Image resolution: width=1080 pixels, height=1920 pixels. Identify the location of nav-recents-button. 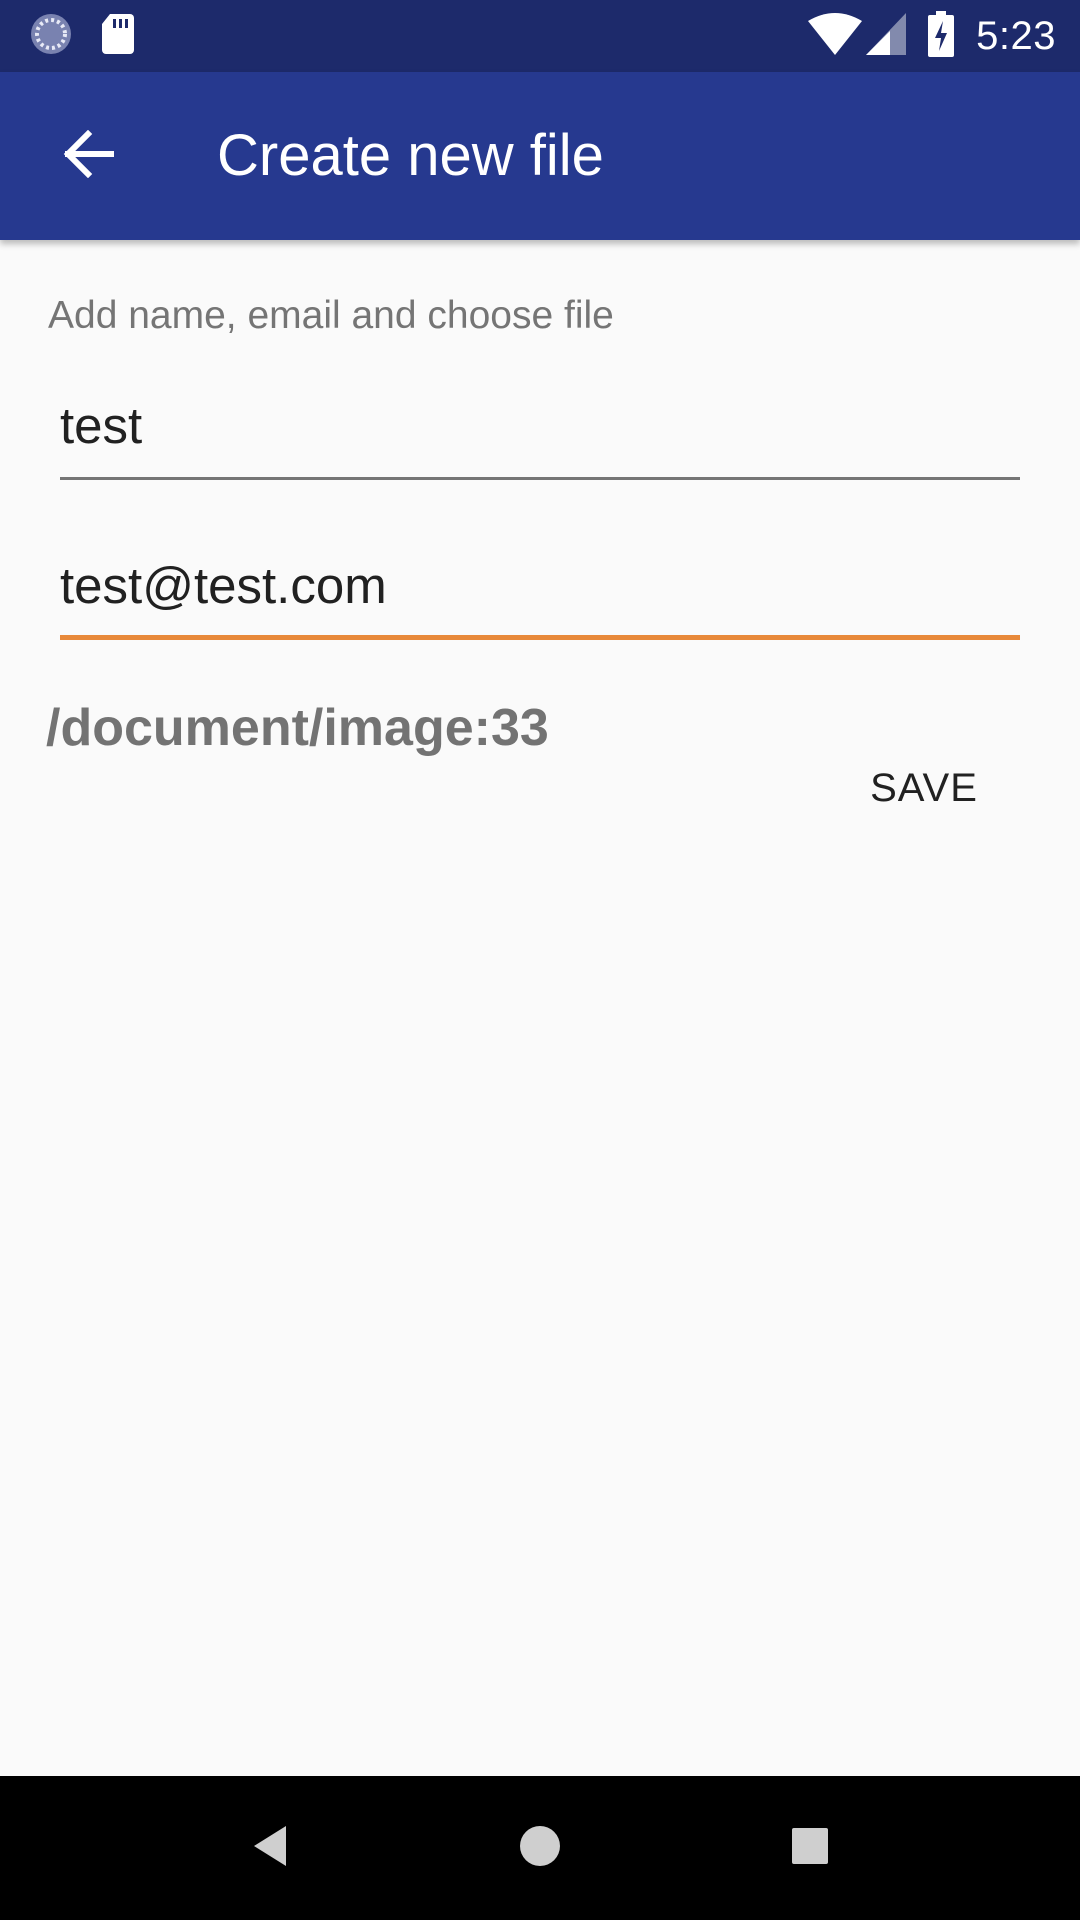
(810, 1848).